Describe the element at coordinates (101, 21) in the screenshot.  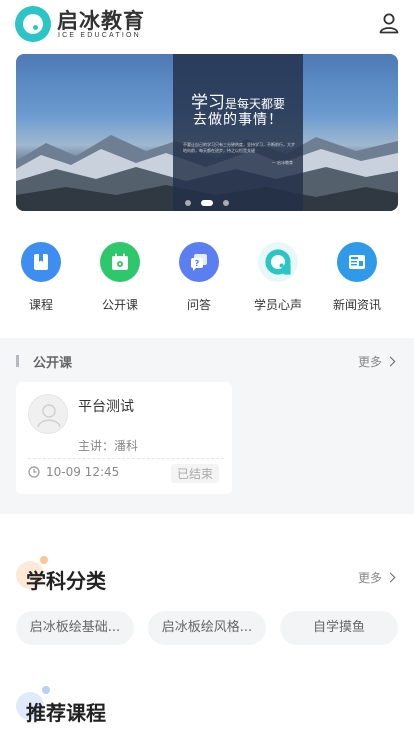
I see `logo-title: 启冰教育` at that location.